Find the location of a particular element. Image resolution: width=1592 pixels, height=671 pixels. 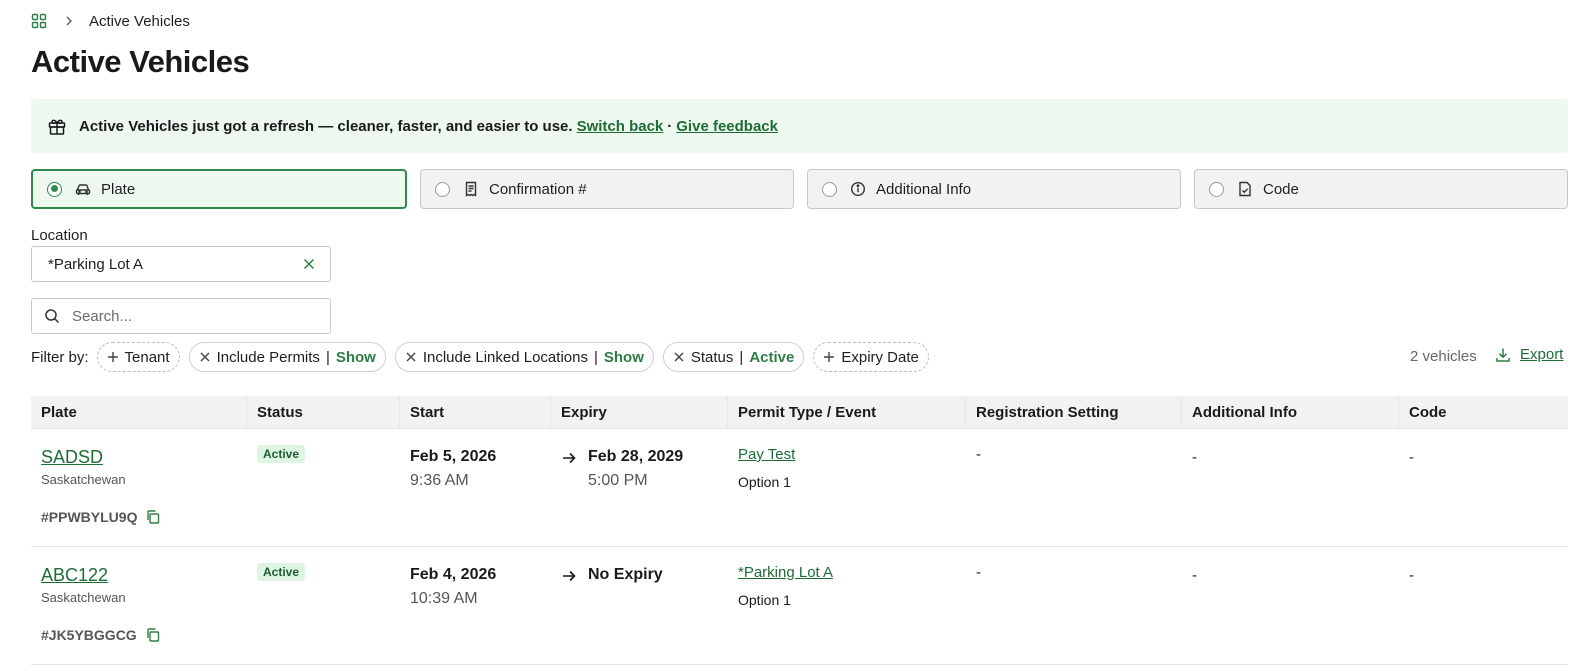

breadcrumb-current: Active Vehicles is located at coordinates (139, 21).